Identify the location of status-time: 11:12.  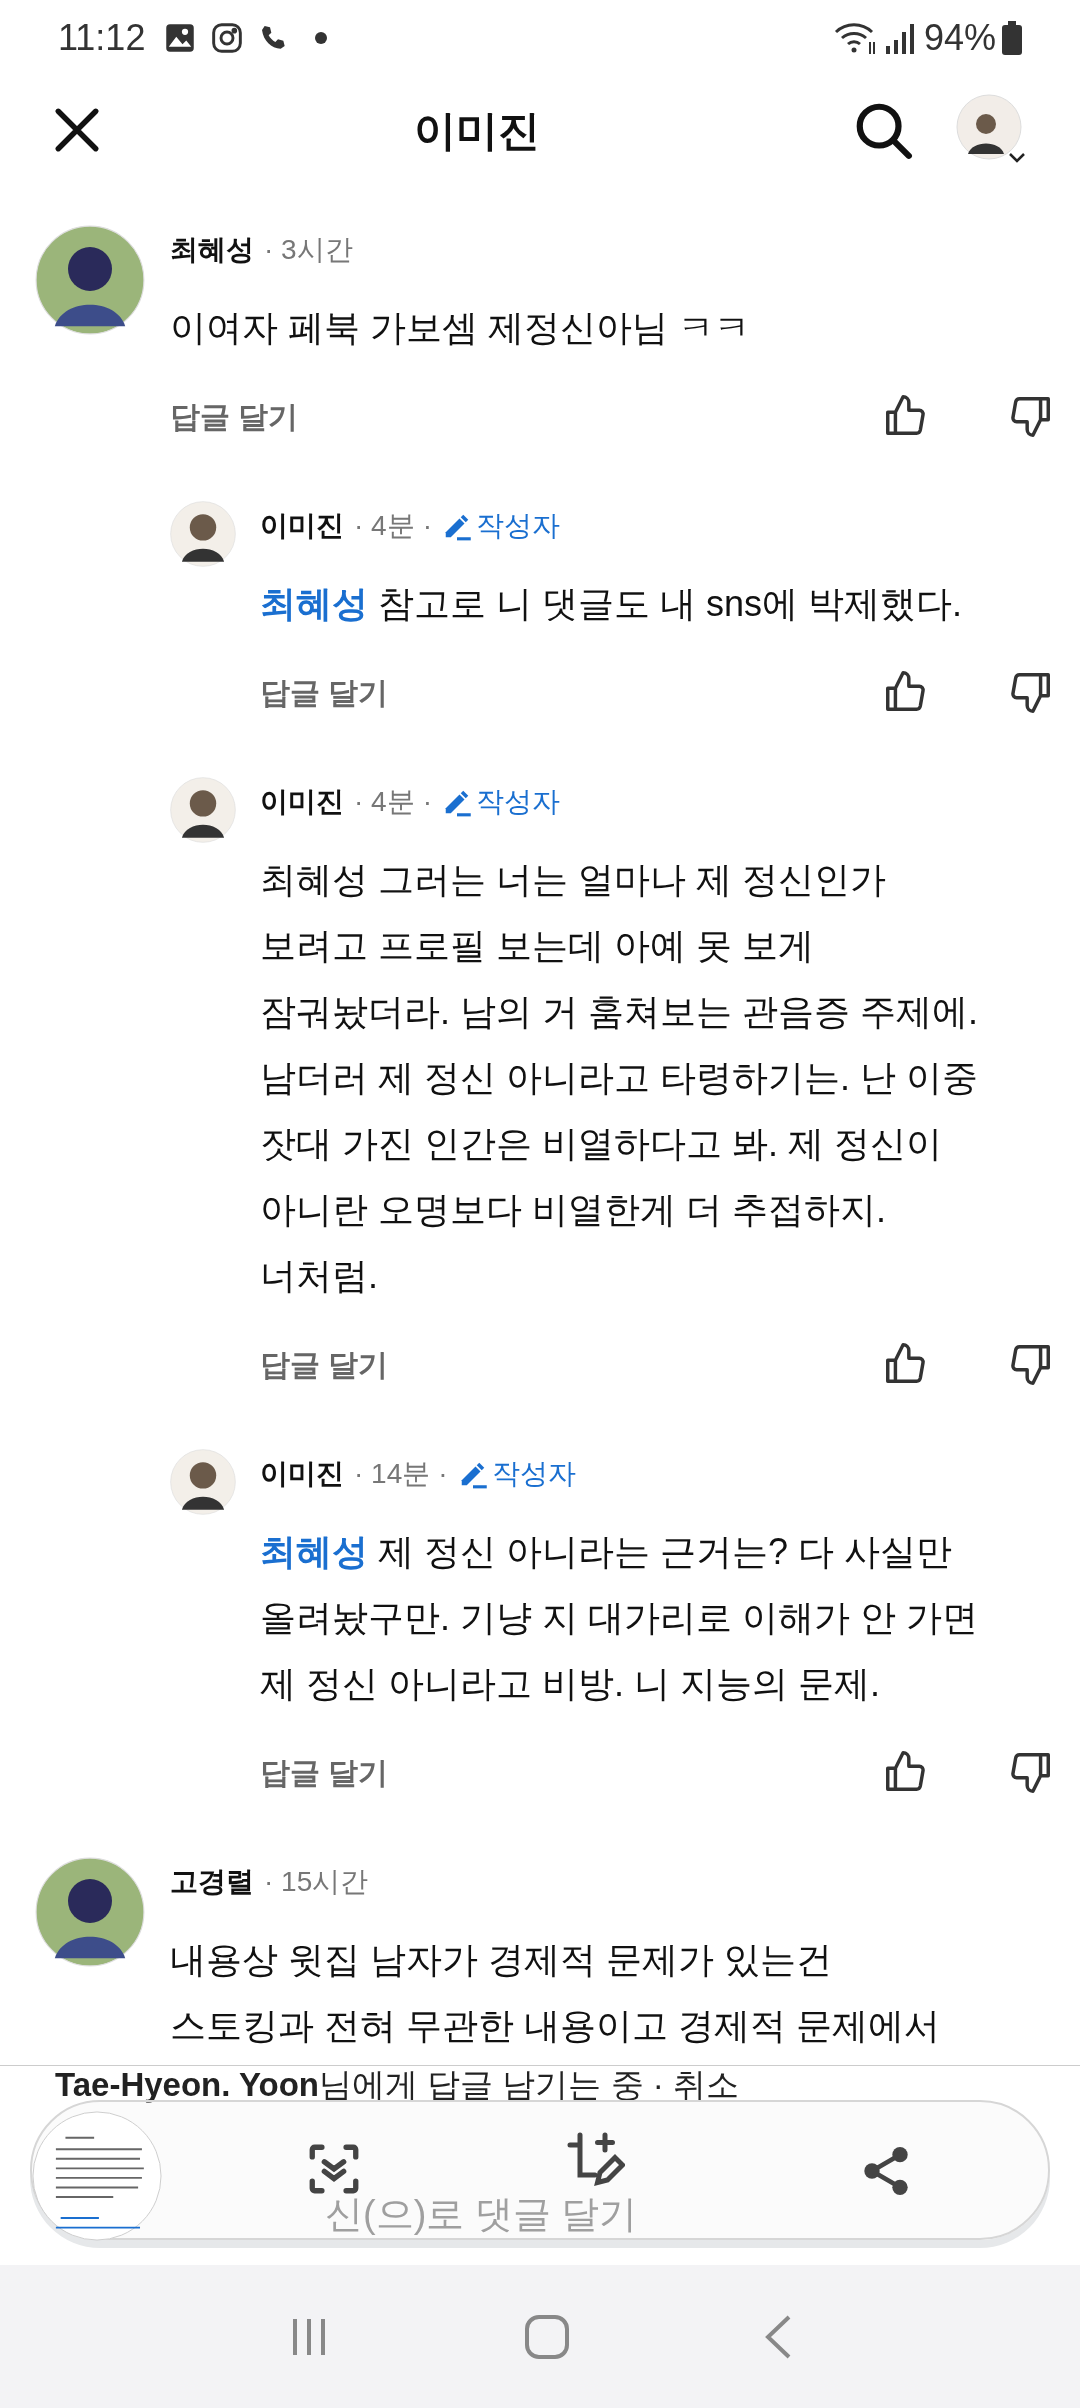
(102, 37).